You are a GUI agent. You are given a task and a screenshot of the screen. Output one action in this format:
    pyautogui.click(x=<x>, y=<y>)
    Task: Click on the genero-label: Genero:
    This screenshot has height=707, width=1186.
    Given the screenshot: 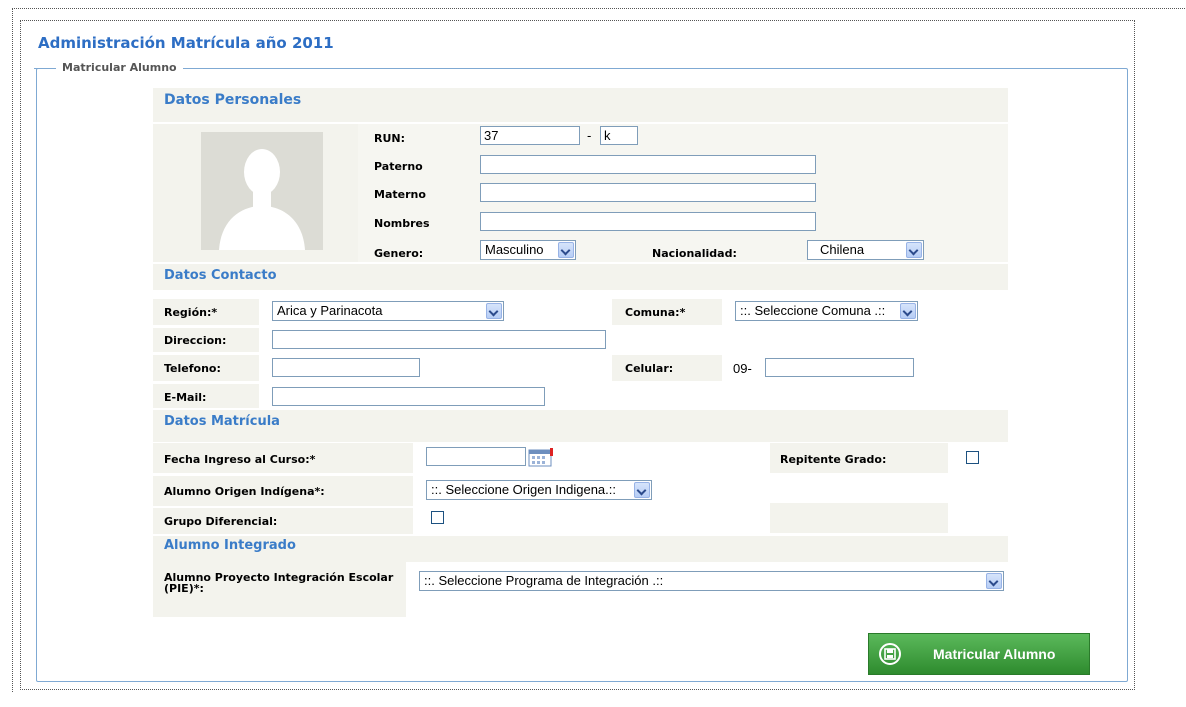 What is the action you would take?
    pyautogui.click(x=399, y=253)
    